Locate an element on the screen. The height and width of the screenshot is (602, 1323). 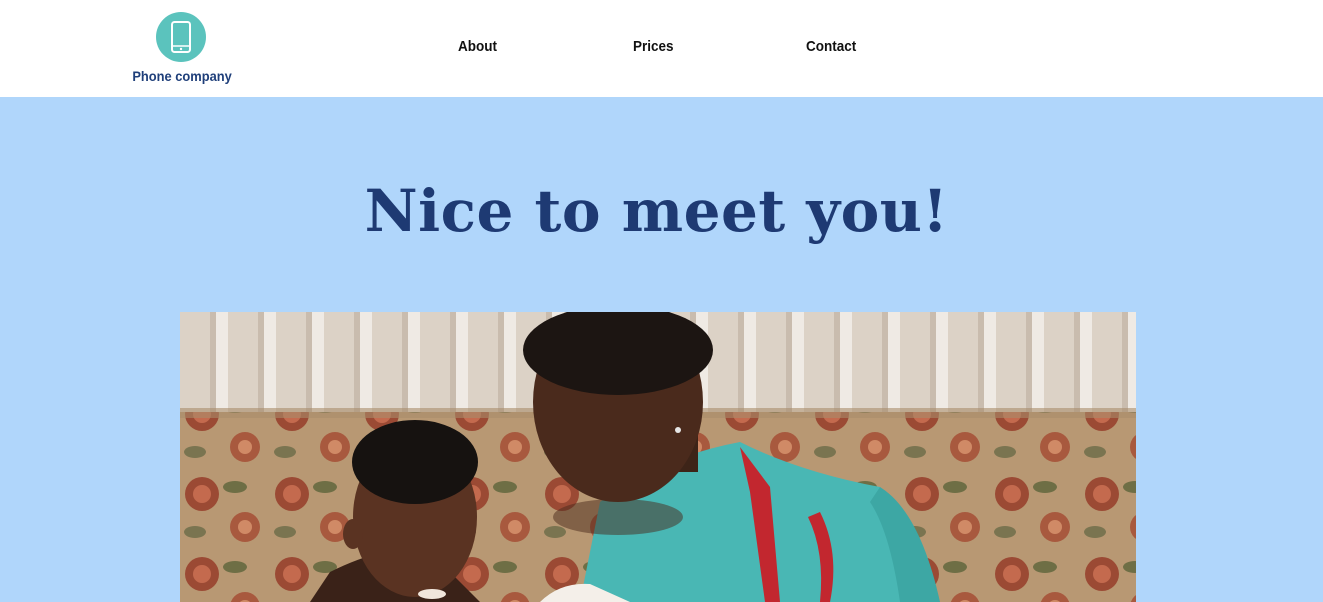
nav-link-prices: Prices is located at coordinates (653, 46).